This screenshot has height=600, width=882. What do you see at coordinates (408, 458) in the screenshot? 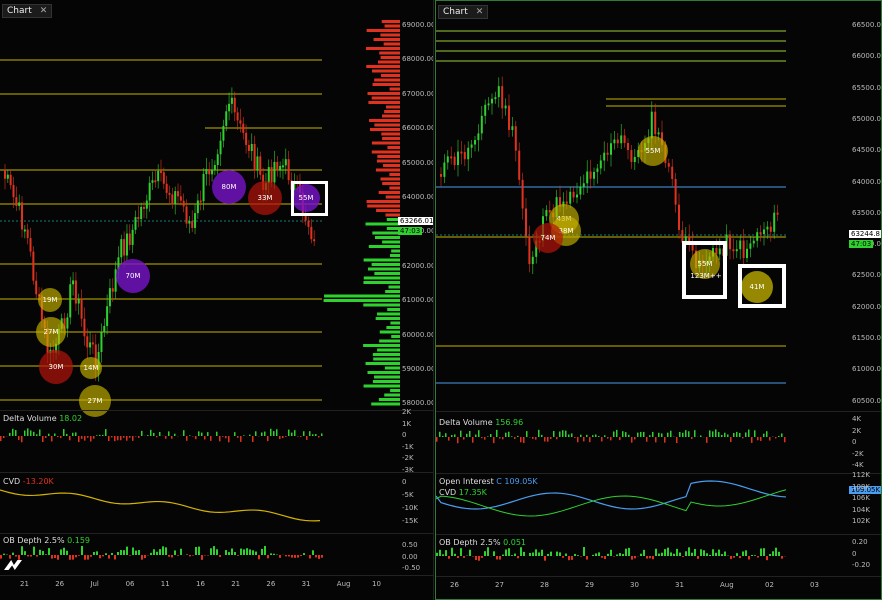
I see `axis-tick-label: -2K` at bounding box center [408, 458].